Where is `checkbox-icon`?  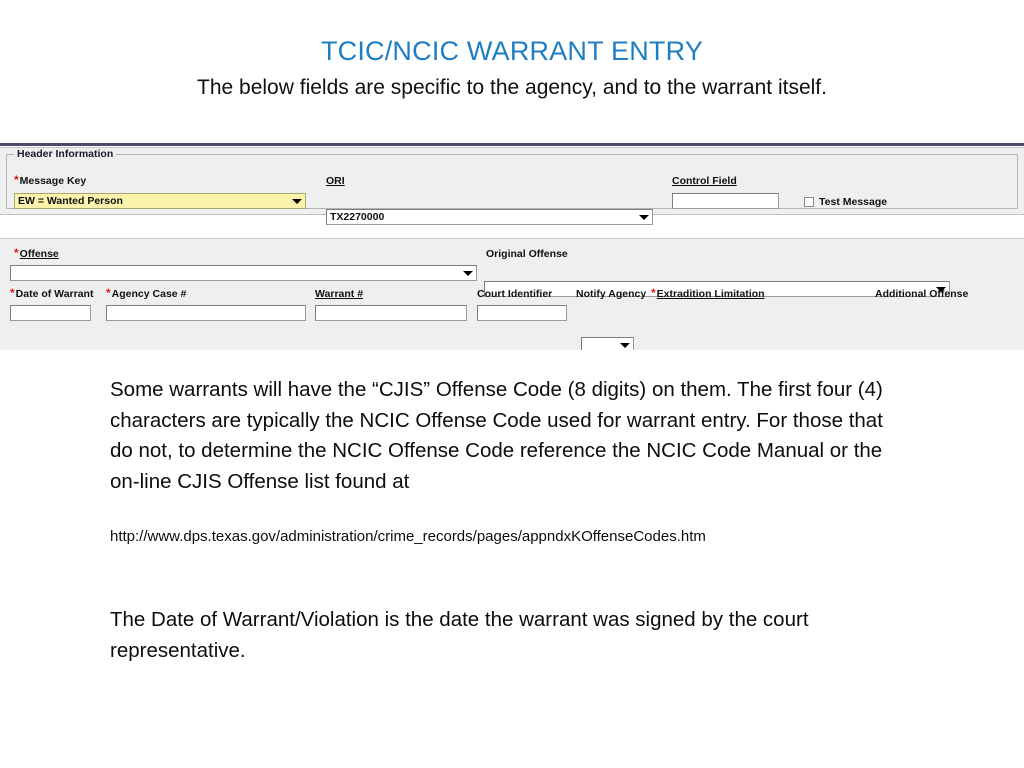 checkbox-icon is located at coordinates (809, 202).